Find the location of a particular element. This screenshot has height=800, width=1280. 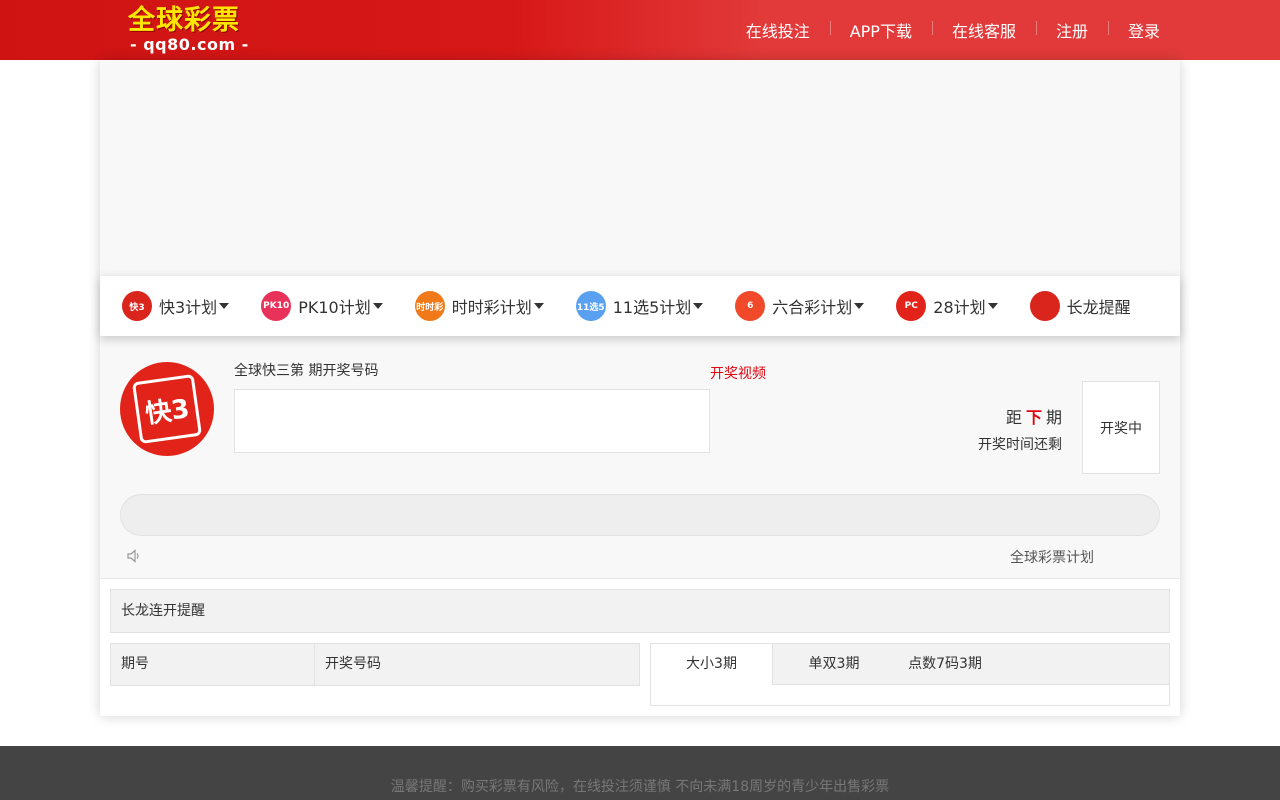

tab-pc28: PC 28计划 is located at coordinates (947, 306).